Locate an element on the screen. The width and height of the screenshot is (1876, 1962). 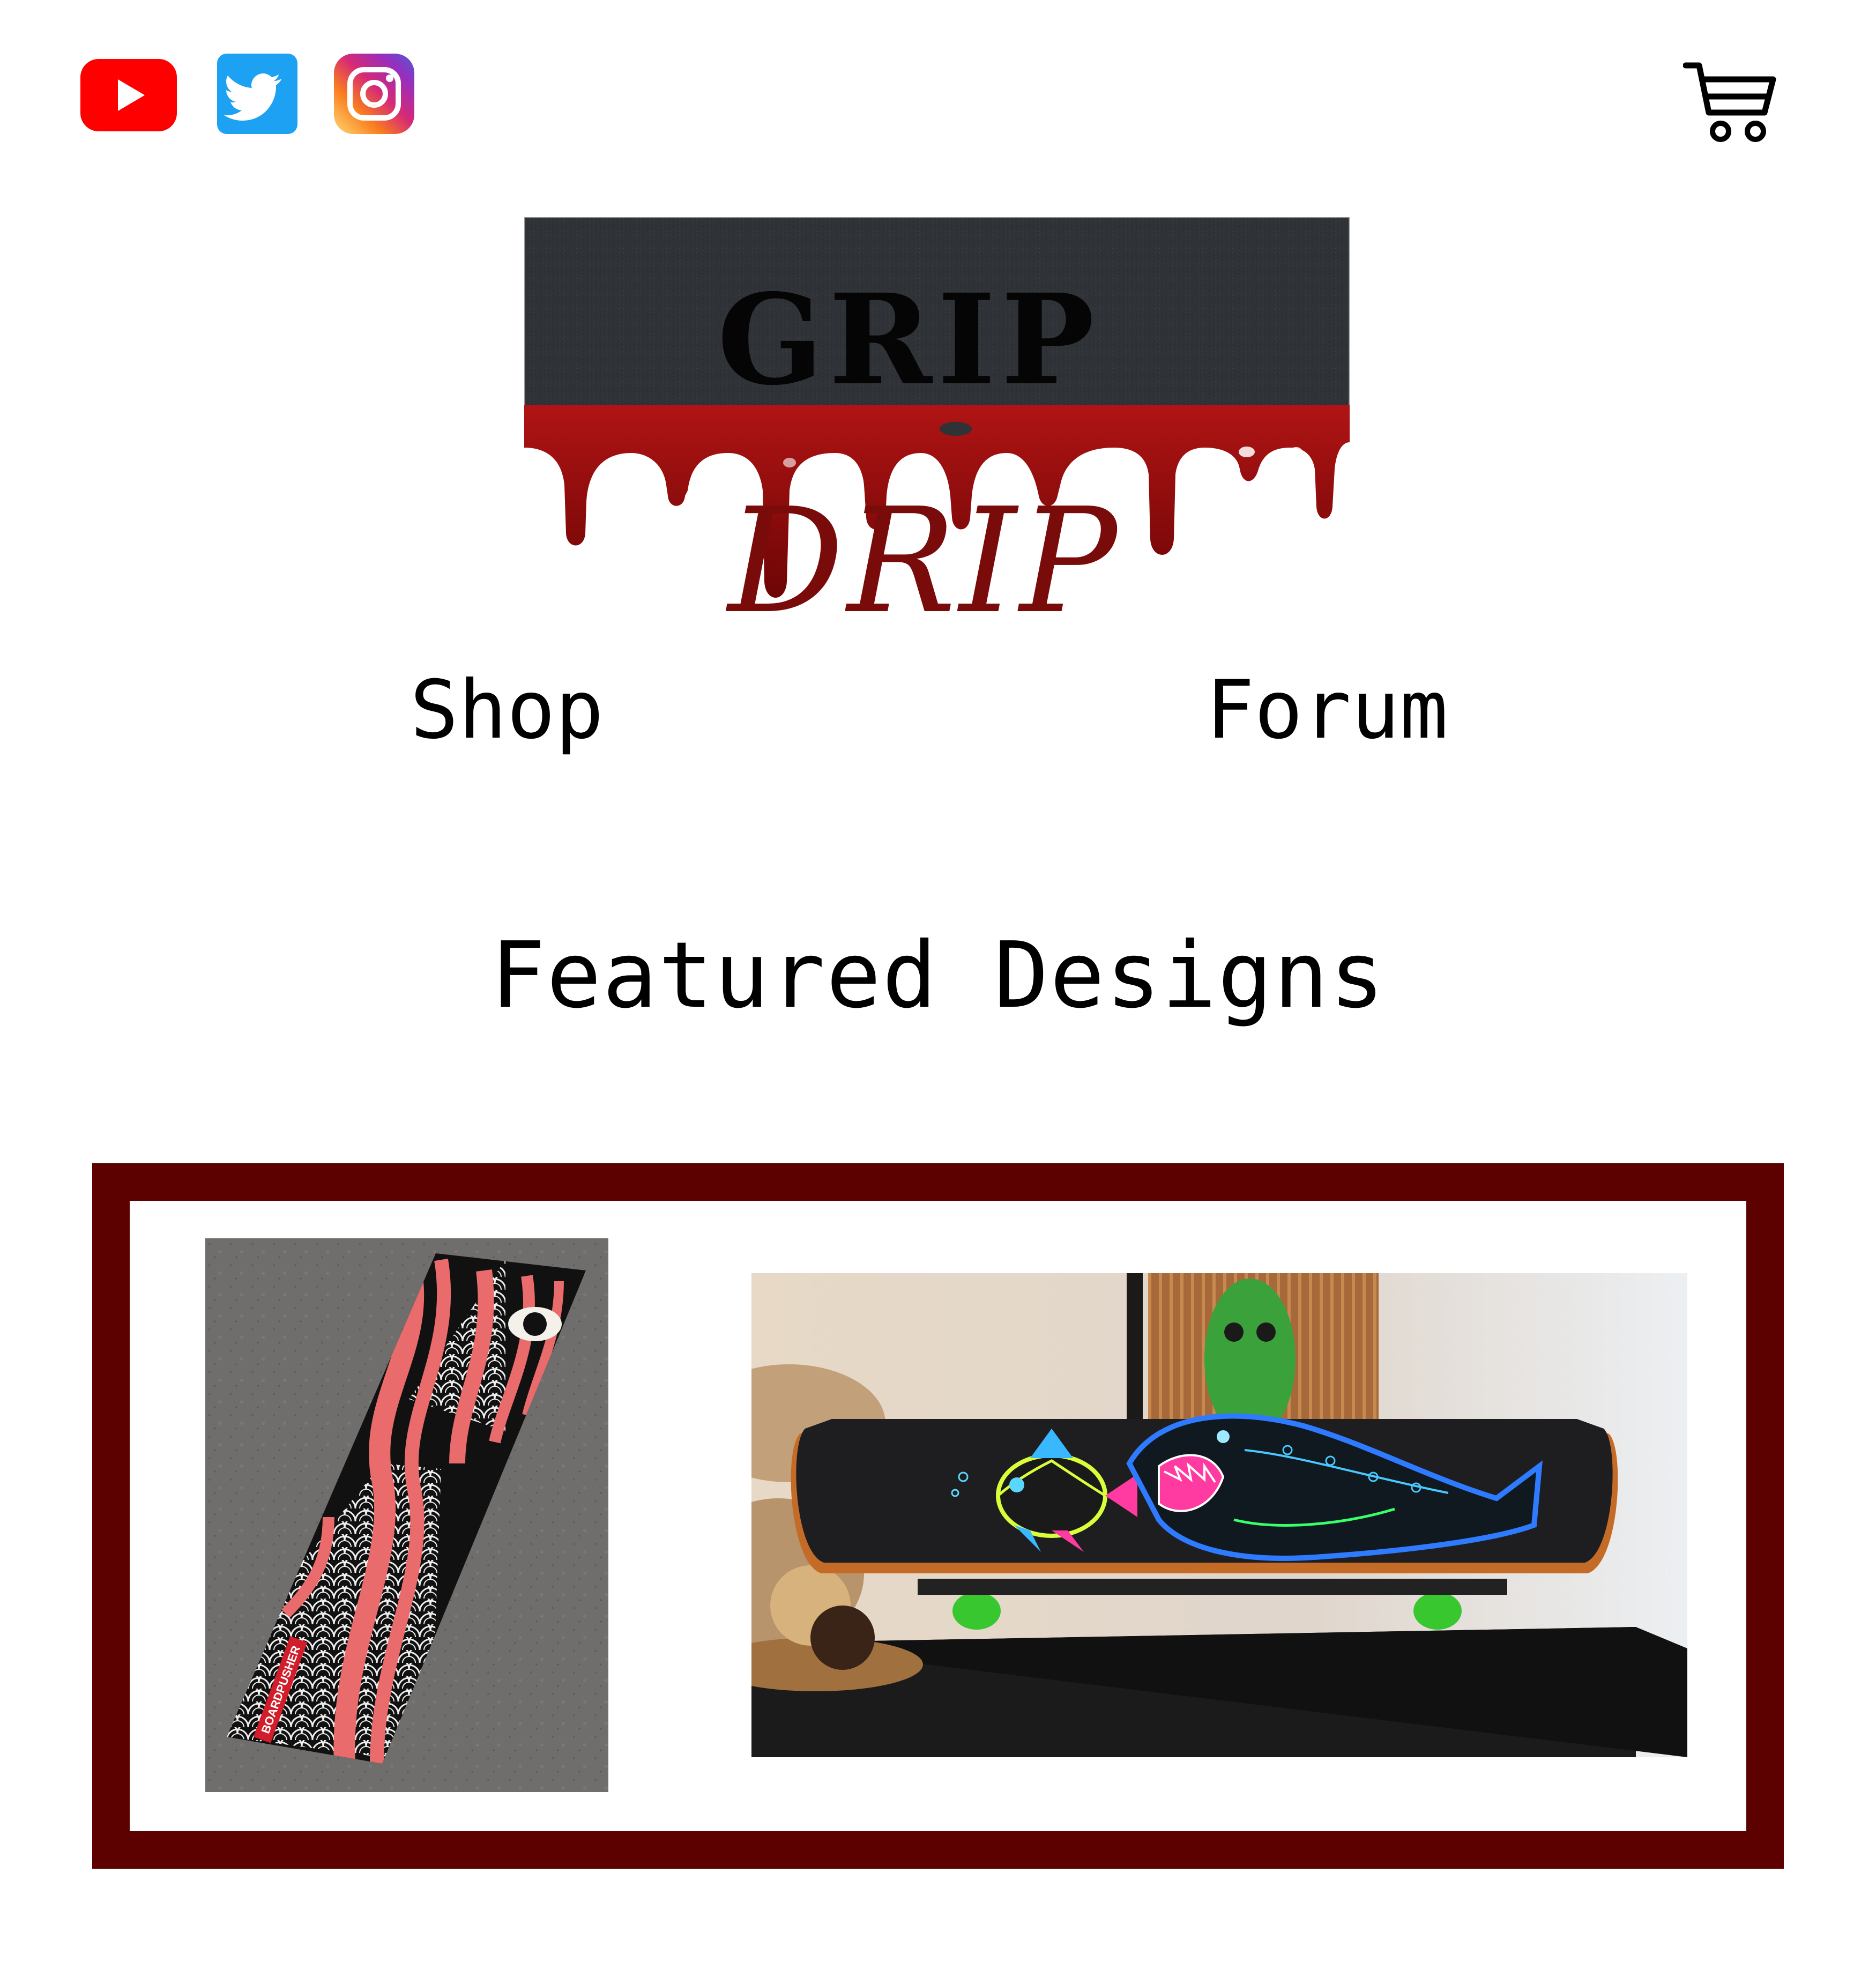
nav-shop-link: Shop is located at coordinates (507, 711).